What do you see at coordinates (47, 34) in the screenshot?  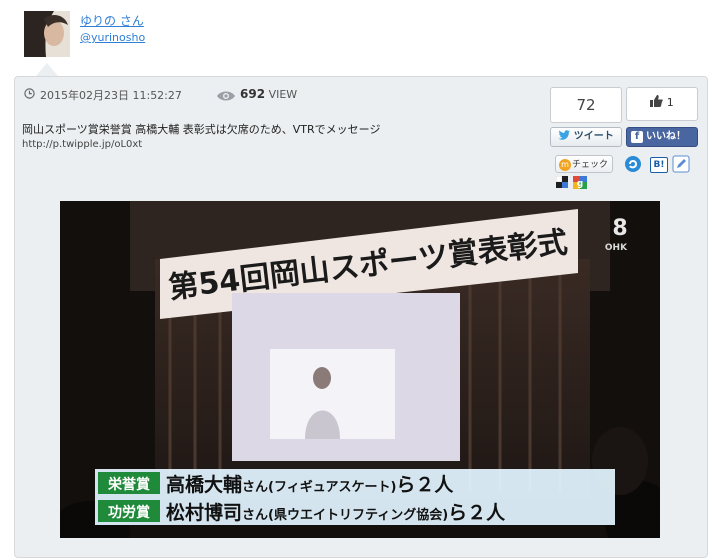 I see `avatar` at bounding box center [47, 34].